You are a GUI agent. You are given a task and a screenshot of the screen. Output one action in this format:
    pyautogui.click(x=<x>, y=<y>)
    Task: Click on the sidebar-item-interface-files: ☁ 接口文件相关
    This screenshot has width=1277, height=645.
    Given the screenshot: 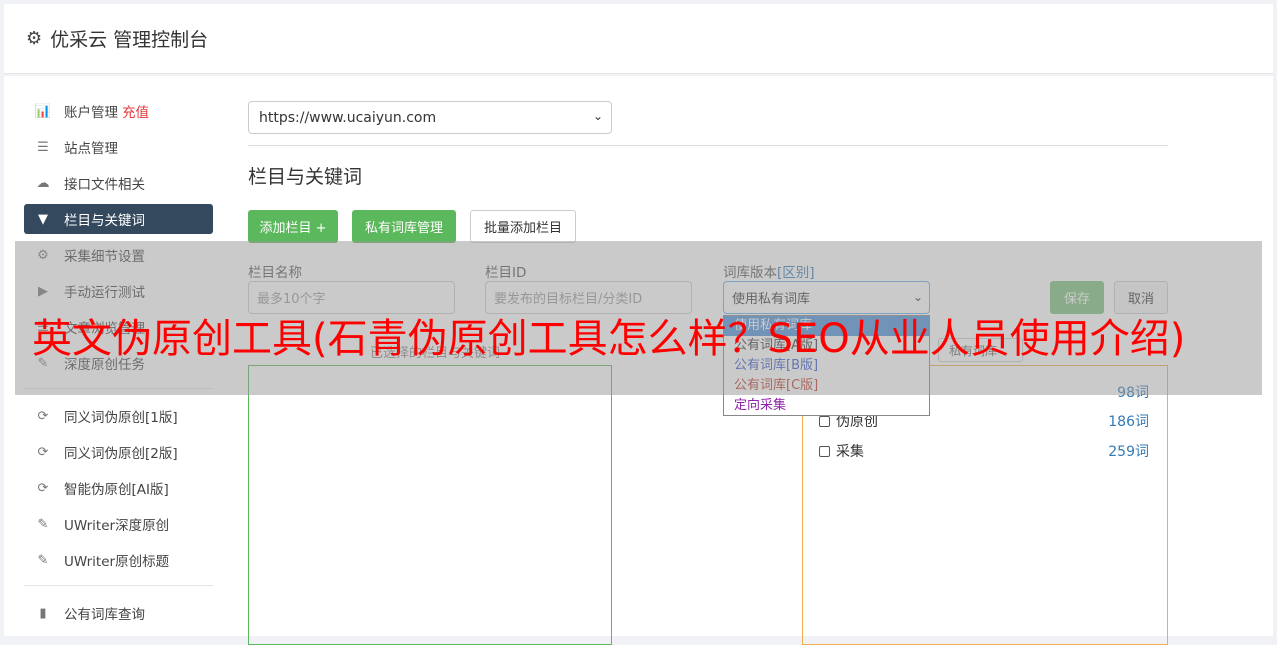 What is the action you would take?
    pyautogui.click(x=118, y=183)
    